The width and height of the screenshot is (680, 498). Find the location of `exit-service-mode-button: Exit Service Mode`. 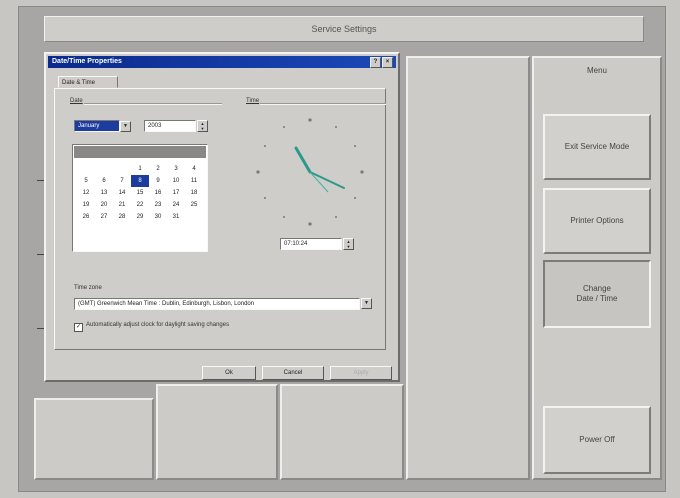

exit-service-mode-button: Exit Service Mode is located at coordinates (597, 147).